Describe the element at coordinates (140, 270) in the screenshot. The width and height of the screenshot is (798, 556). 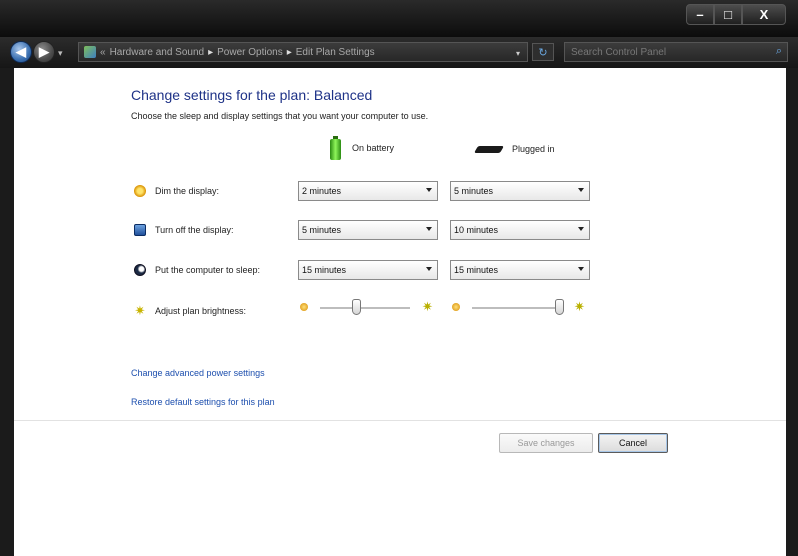
I see `sleep-moon-icon` at that location.